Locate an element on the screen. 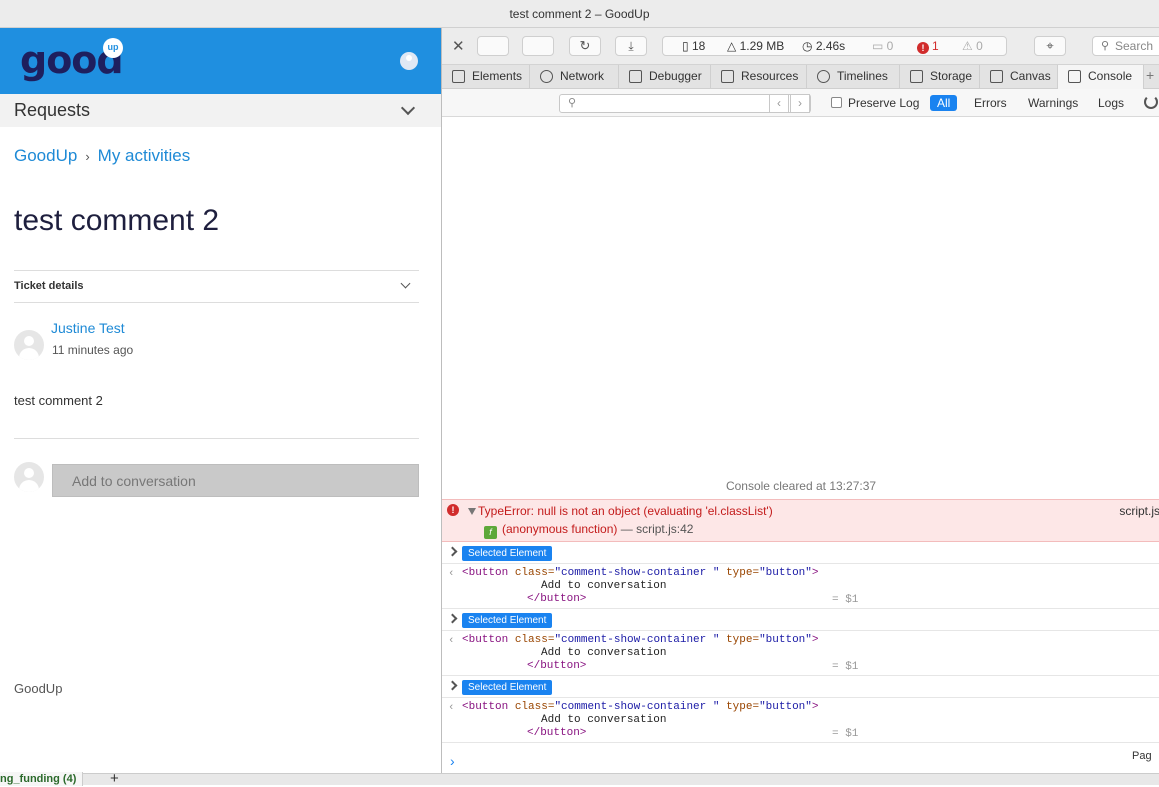  error-icon: ! is located at coordinates (923, 48).